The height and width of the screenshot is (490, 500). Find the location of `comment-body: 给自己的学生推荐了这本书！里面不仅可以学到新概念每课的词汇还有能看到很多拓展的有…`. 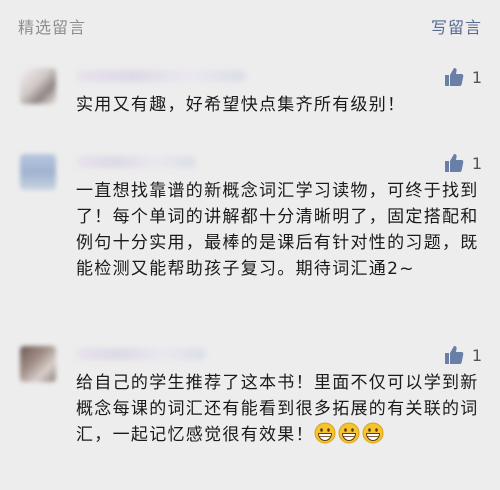

comment-body: 给自己的学生推荐了这本书！里面不仅可以学到新概念每课的词汇还有能看到很多拓展的有… is located at coordinates (278, 409).